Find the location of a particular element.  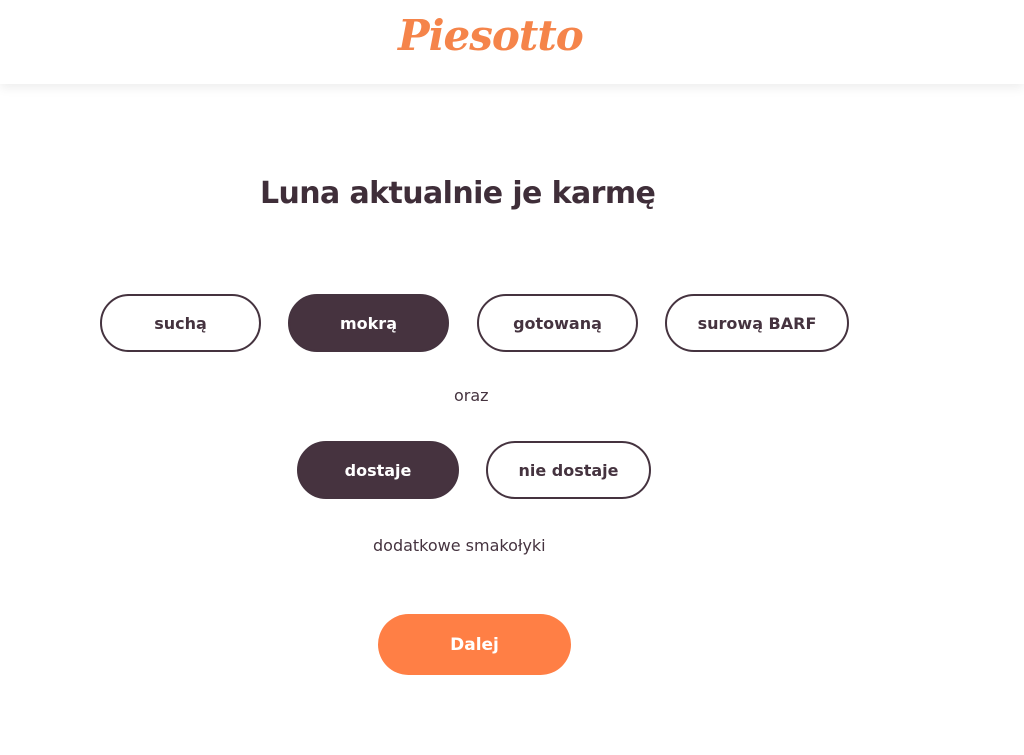

brand-logo: Piesotto is located at coordinates (491, 36).